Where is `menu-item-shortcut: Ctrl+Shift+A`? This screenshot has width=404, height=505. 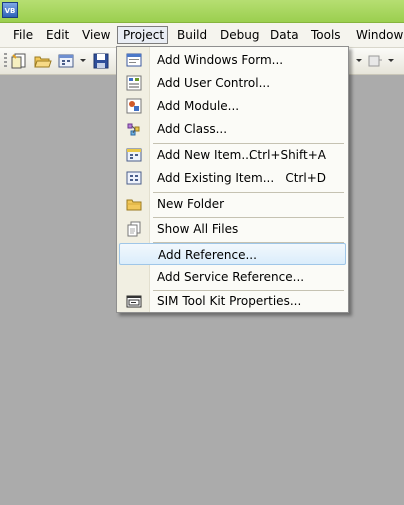
menu-item-shortcut: Ctrl+Shift+A is located at coordinates (287, 155).